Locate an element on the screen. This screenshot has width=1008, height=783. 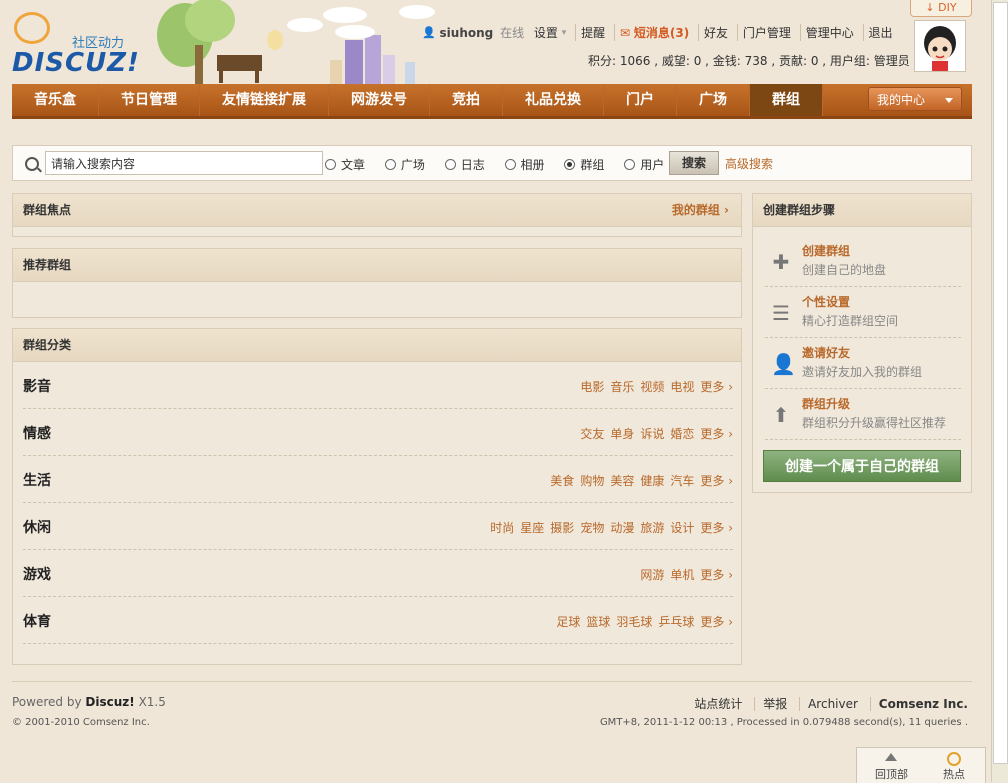
category-row: 游戏 网游 单机 更多 › is located at coordinates (378, 573).